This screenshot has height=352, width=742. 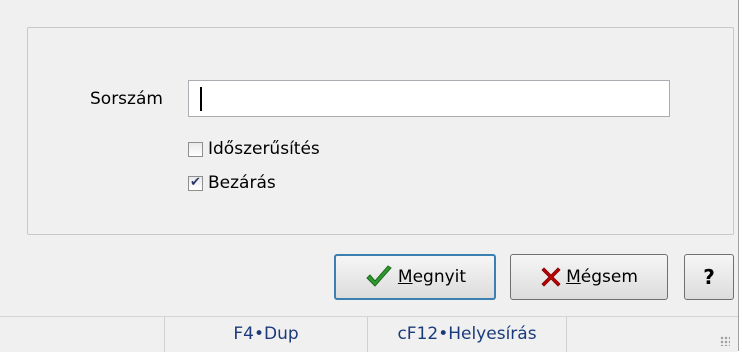 I want to click on bezaras-checkbox: ✔, so click(x=195, y=182).